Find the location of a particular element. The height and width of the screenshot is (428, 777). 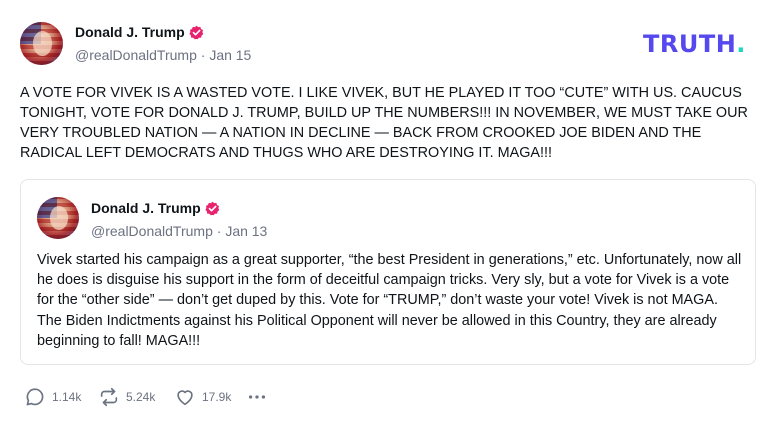

like-count: 17.9k is located at coordinates (217, 397).